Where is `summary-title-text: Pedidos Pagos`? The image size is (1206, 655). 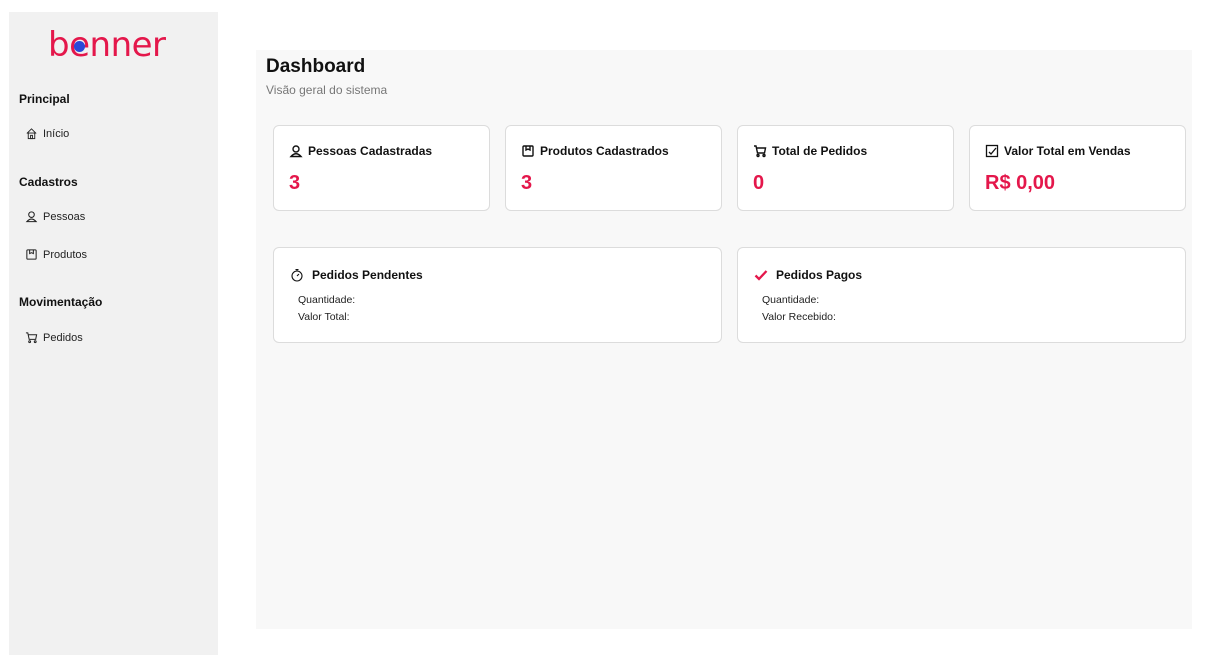
summary-title-text: Pedidos Pagos is located at coordinates (819, 275).